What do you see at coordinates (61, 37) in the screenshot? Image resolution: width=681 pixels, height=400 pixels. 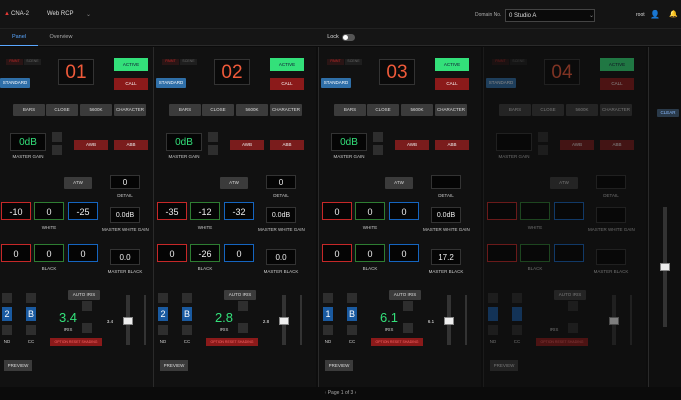 I see `tab-overview: Overview` at bounding box center [61, 37].